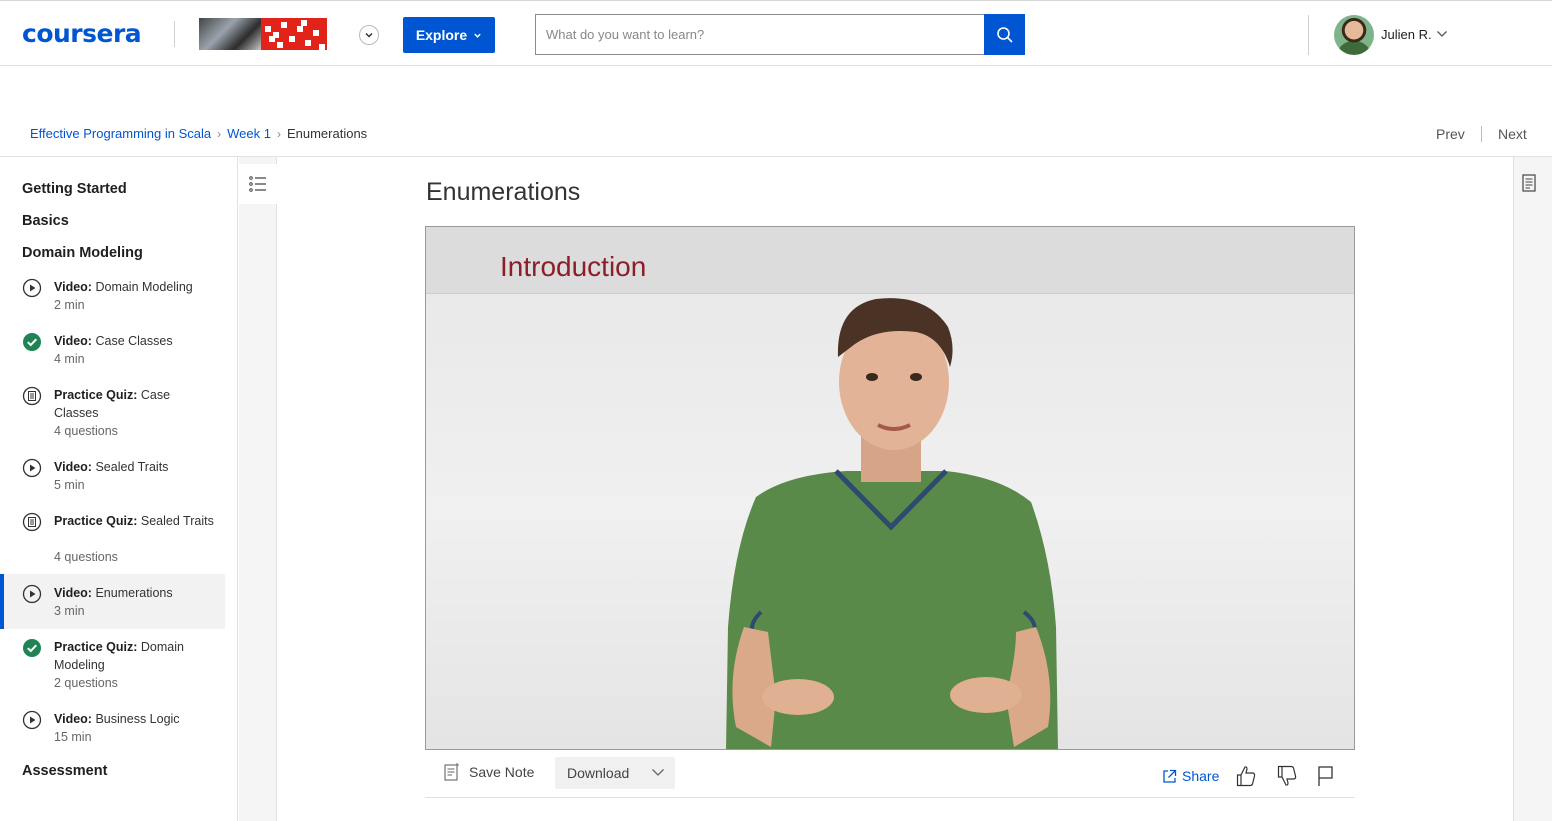 This screenshot has width=1552, height=821. I want to click on search-box, so click(760, 34).